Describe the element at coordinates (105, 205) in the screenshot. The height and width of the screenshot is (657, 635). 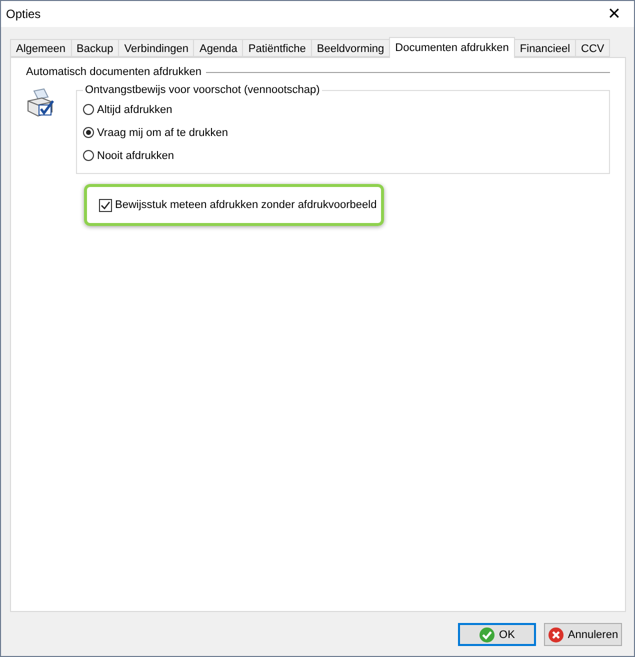
I see `checkbox` at that location.